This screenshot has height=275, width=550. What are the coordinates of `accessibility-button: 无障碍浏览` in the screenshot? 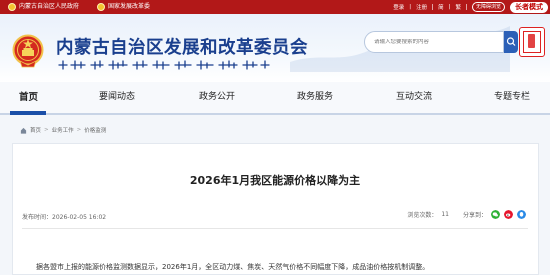 It's located at (488, 7).